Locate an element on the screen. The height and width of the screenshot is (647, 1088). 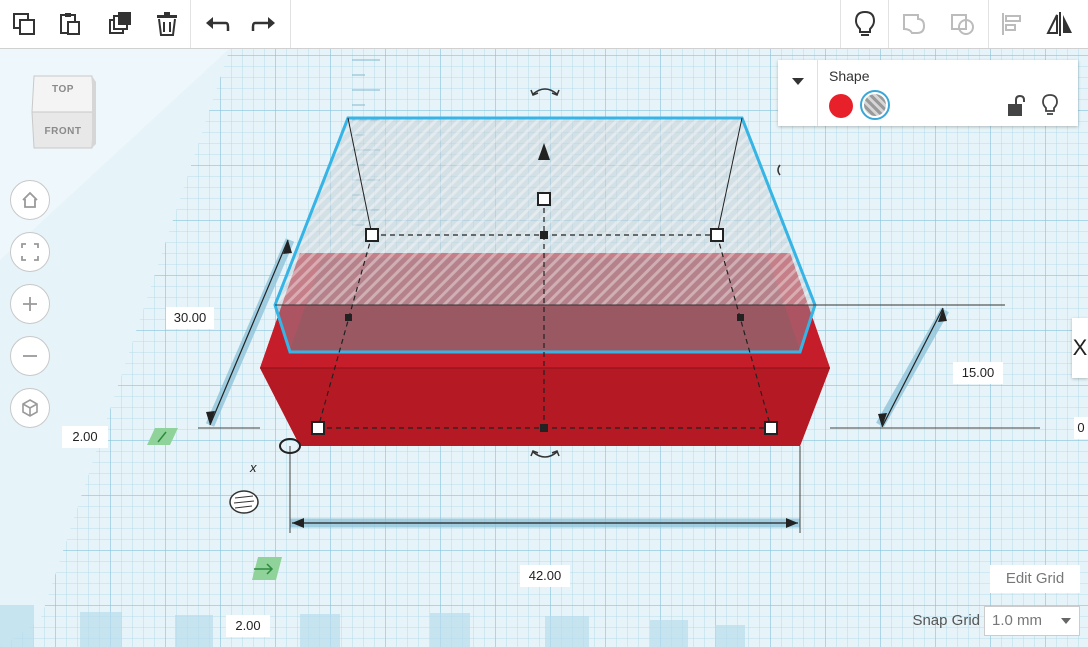
fit-view-icon is located at coordinates (30, 252).